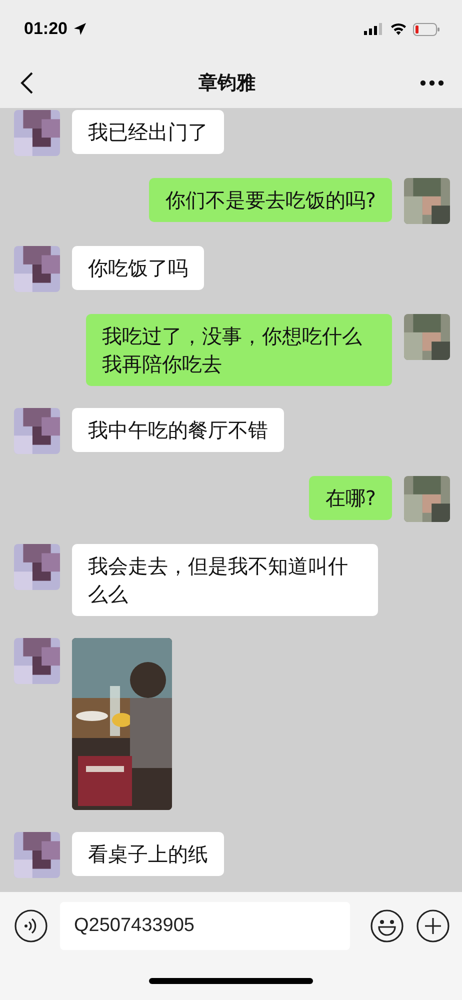 This screenshot has width=462, height=1000. What do you see at coordinates (350, 498) in the screenshot?
I see `message-bubble: 在哪?` at bounding box center [350, 498].